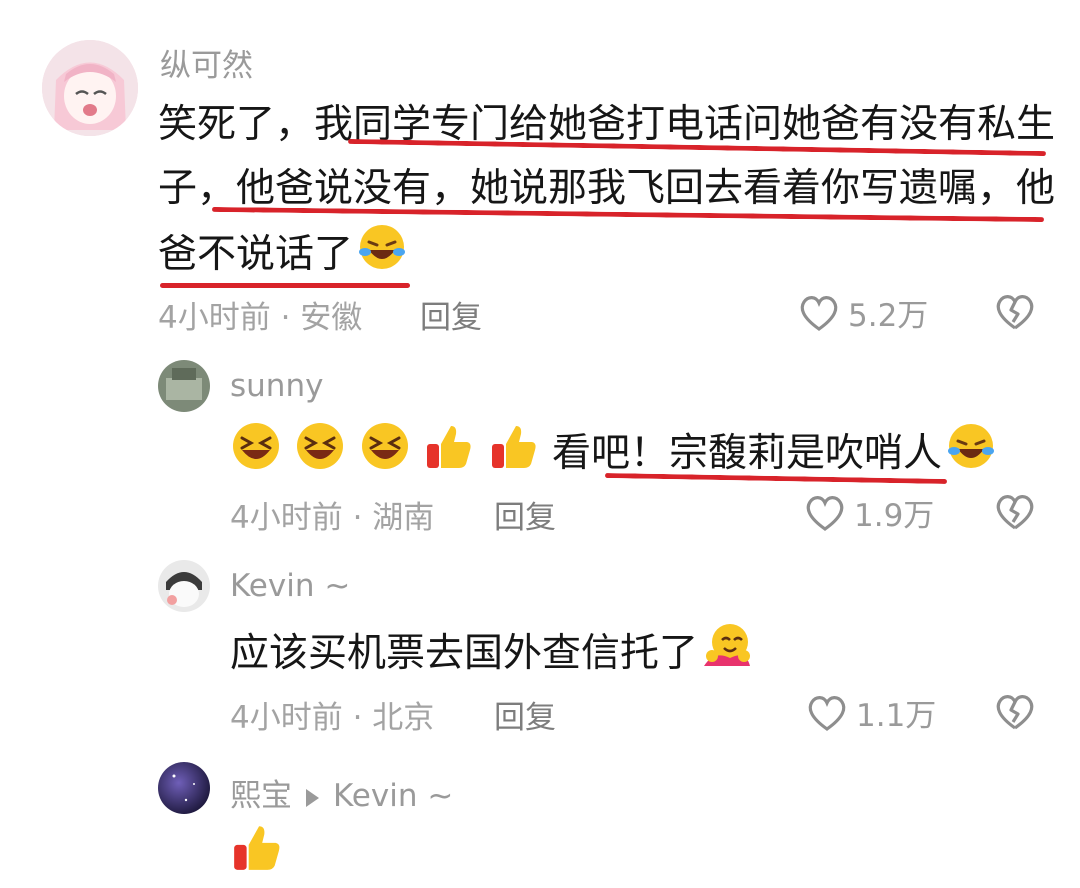 Image resolution: width=1080 pixels, height=888 pixels. I want to click on comment-text-line-3: 爸不说话了, so click(282, 256).